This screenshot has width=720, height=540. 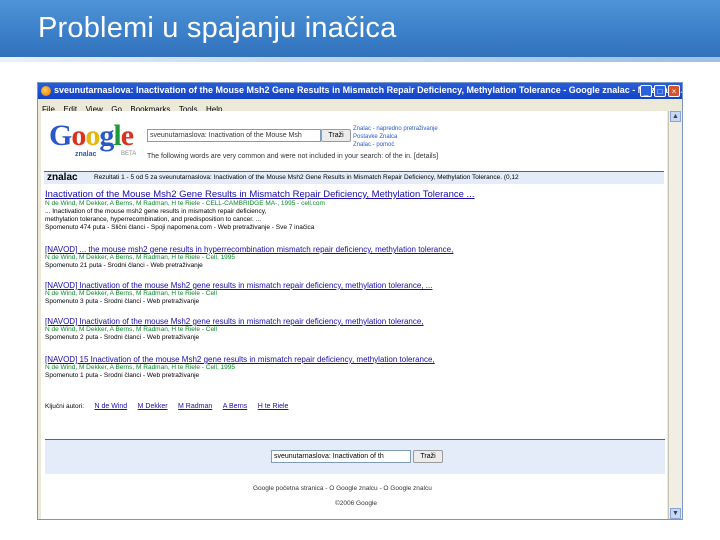 What do you see at coordinates (65, 406) in the screenshot?
I see `key-authors-label: Ključni autori:` at bounding box center [65, 406].